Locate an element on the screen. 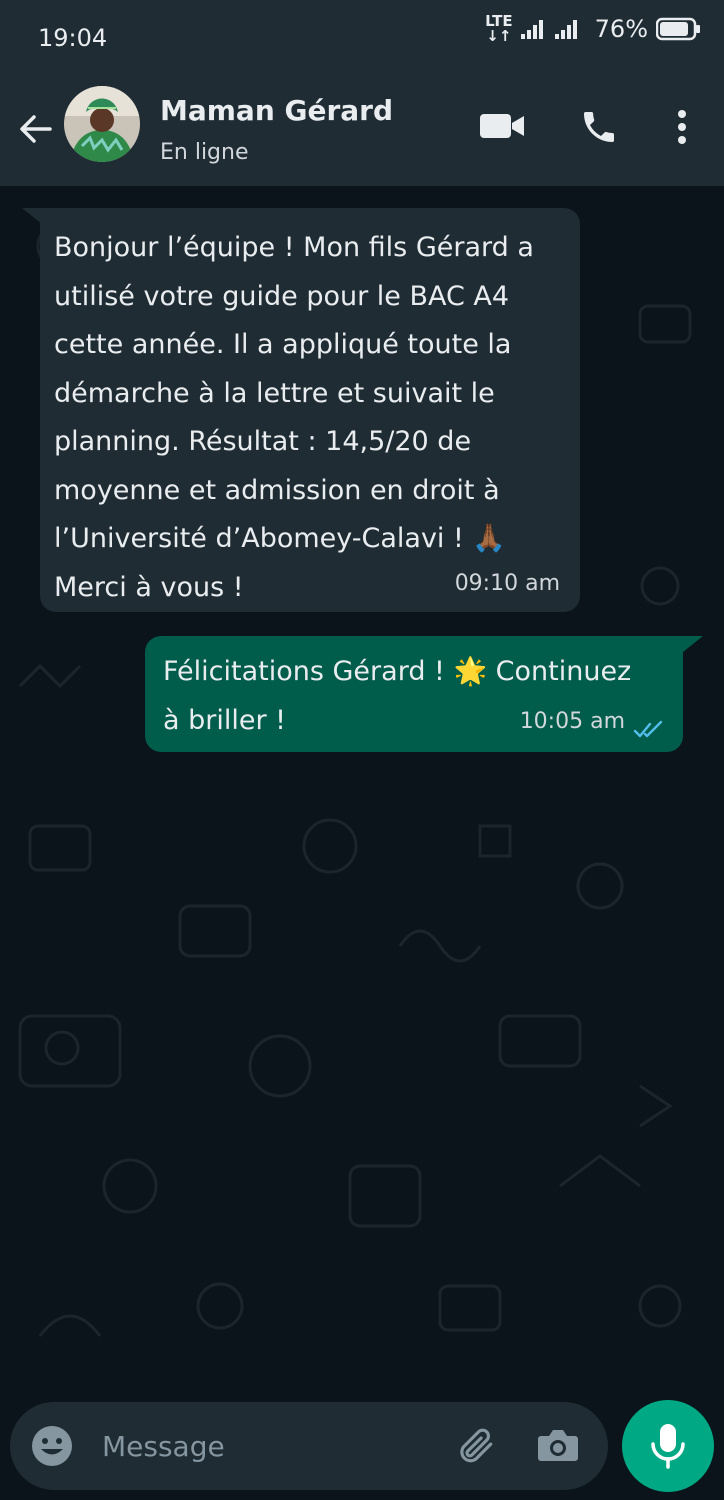 The width and height of the screenshot is (724, 1500). emoji-button is located at coordinates (52, 1446).